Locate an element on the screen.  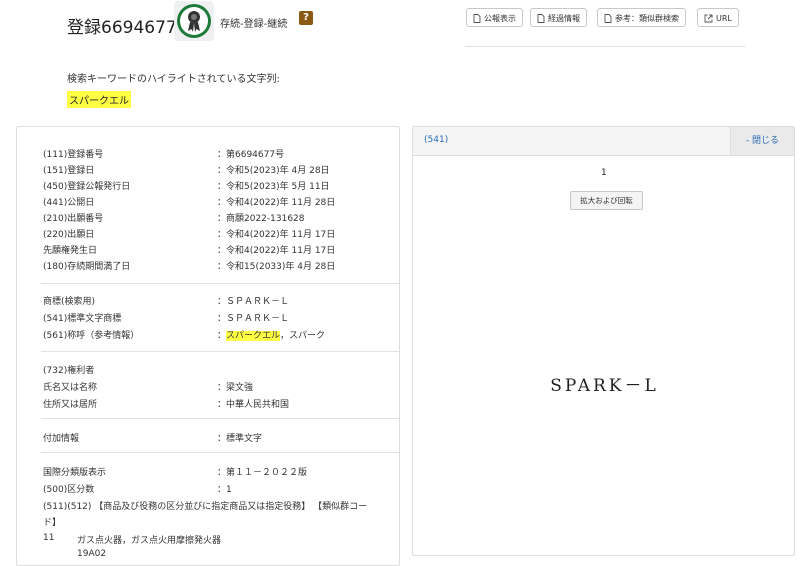
field-label: (450)登録公報発行日 is located at coordinates (87, 187).